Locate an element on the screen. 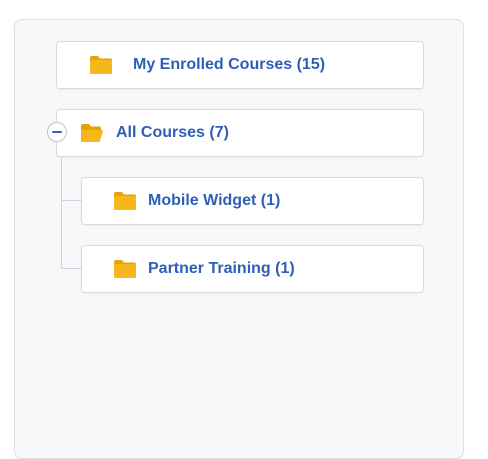 The height and width of the screenshot is (459, 488). tree-node-label: Mobile Widget (1) is located at coordinates (214, 200).